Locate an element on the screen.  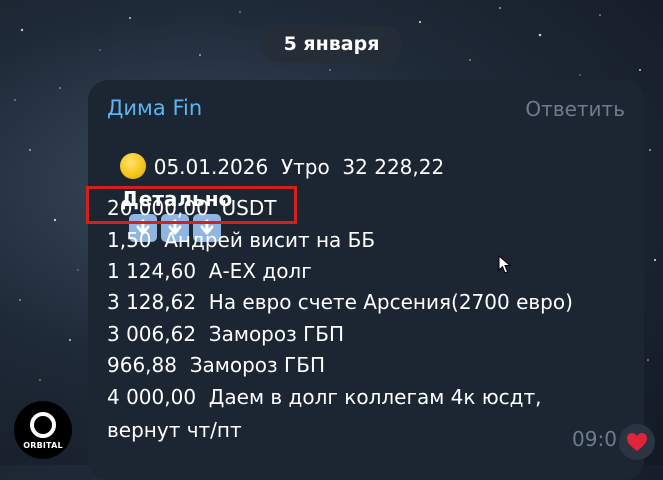
message-time: 09:0 is located at coordinates (594, 439).